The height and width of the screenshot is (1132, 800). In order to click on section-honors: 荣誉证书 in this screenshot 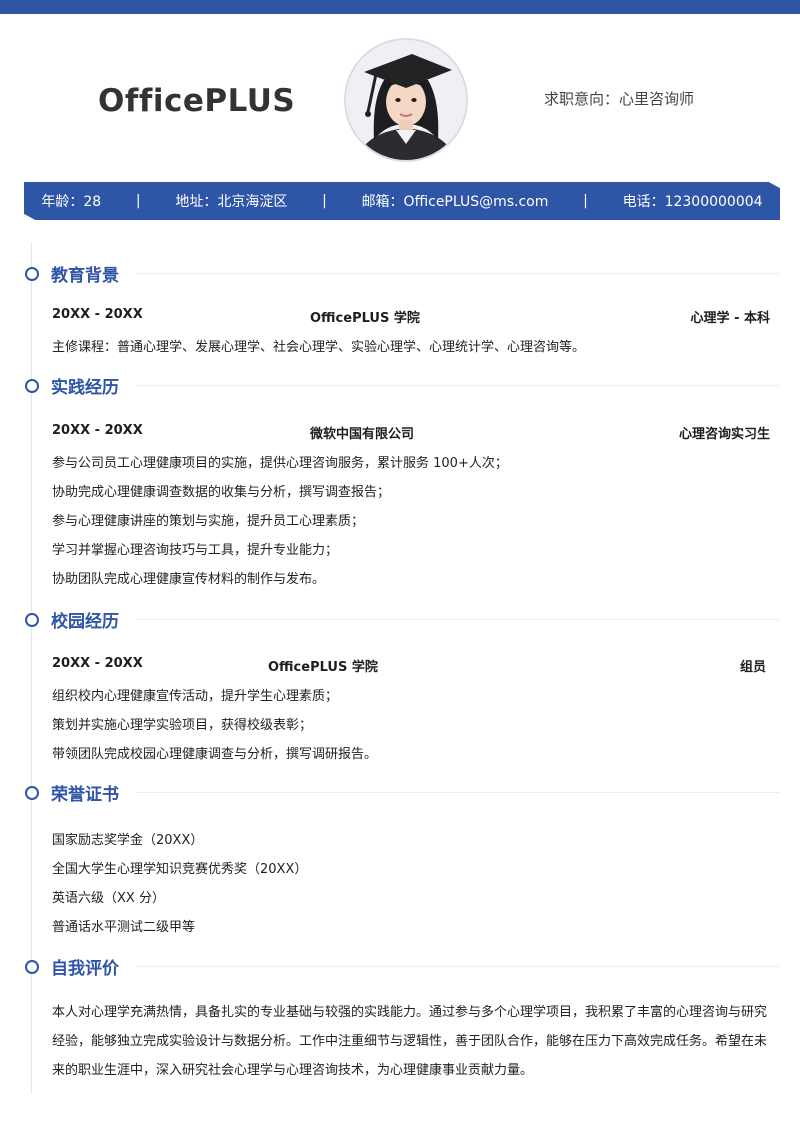, I will do `click(402, 793)`.